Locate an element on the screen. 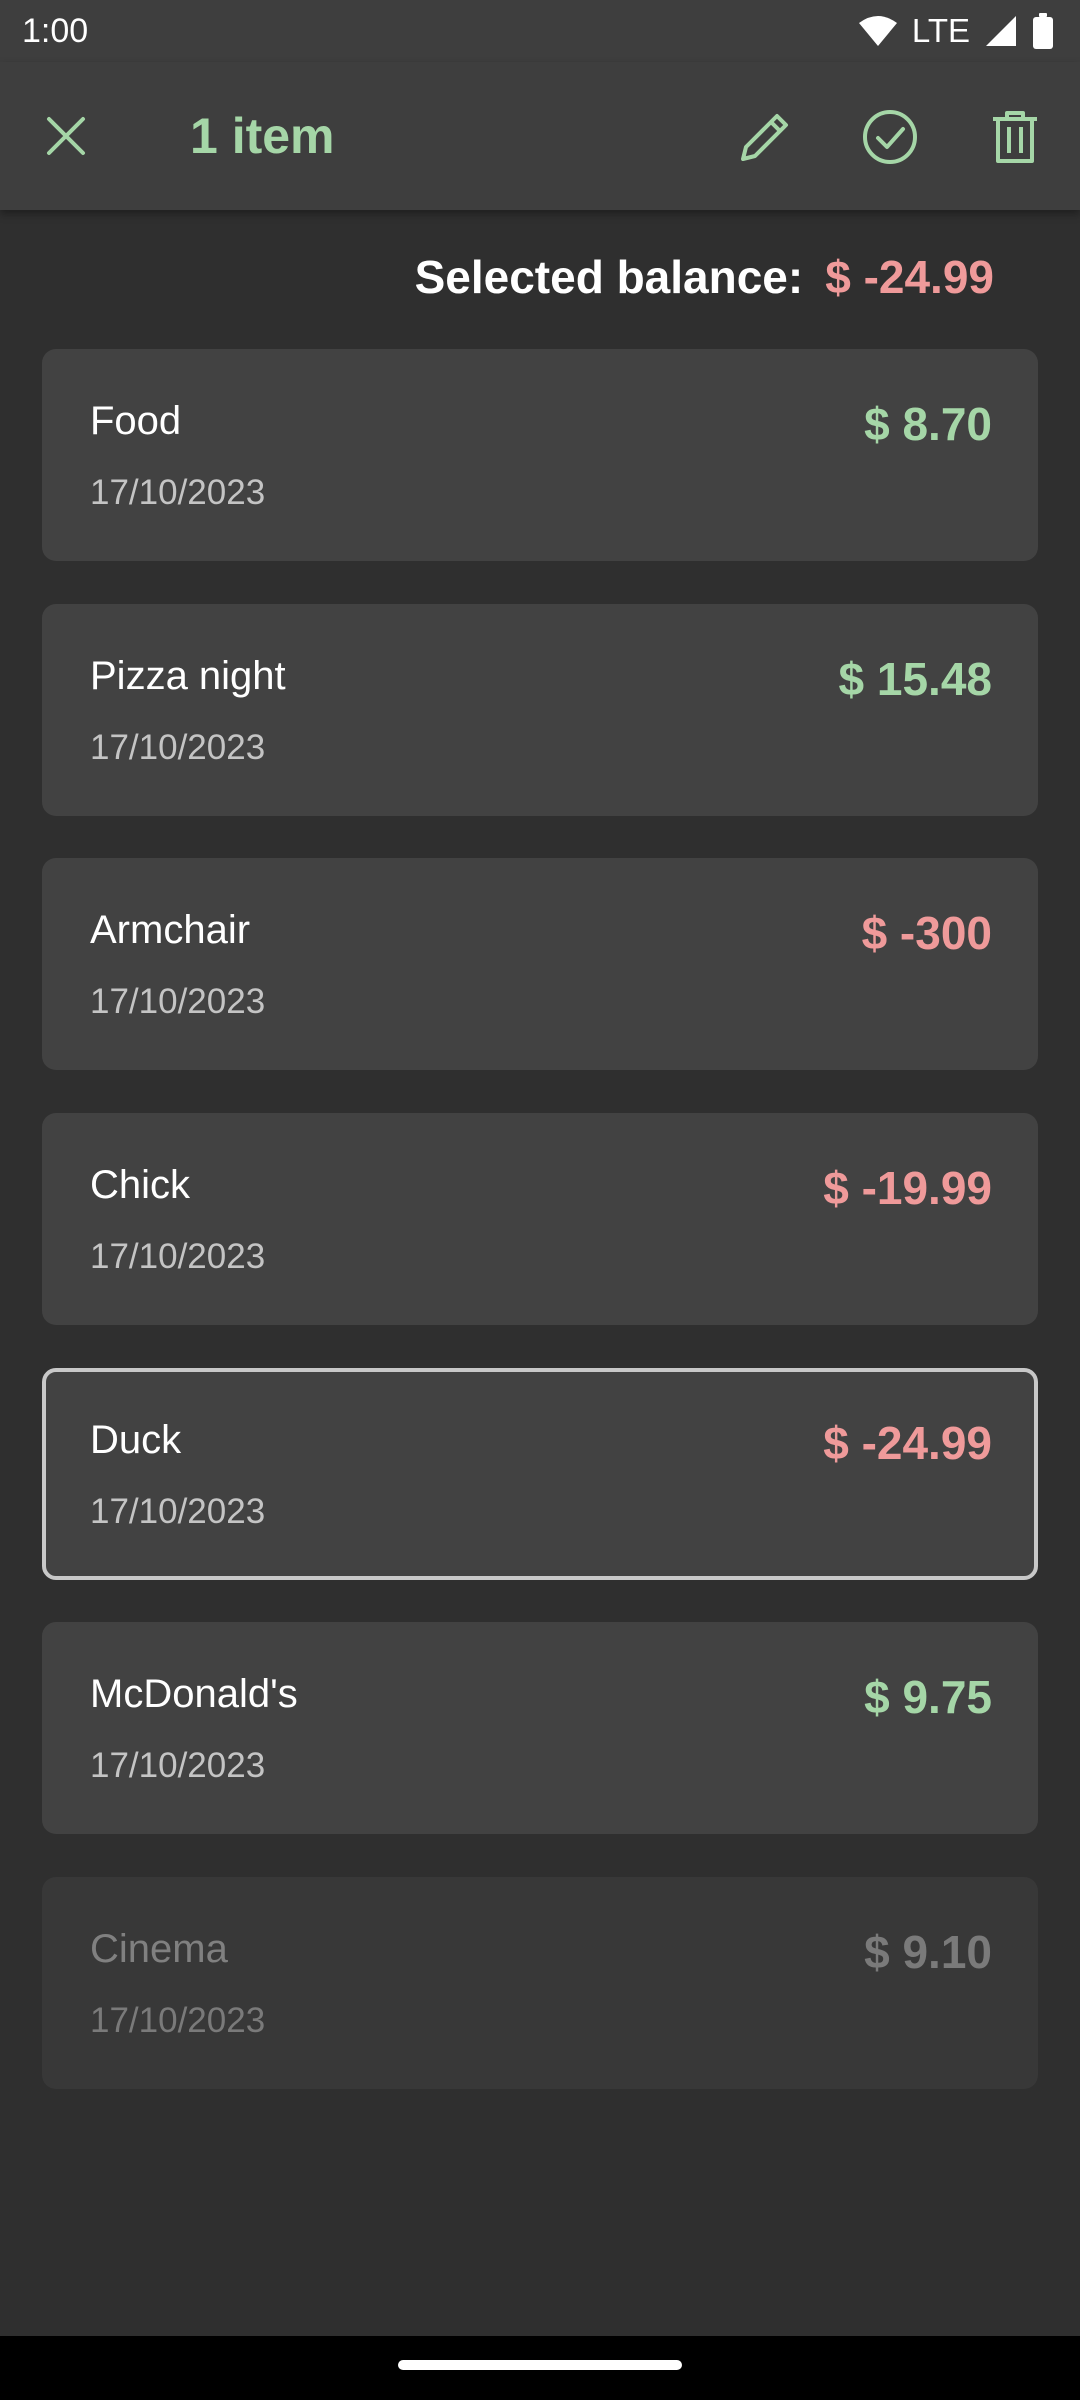  cell-signal-icon is located at coordinates (1001, 31).